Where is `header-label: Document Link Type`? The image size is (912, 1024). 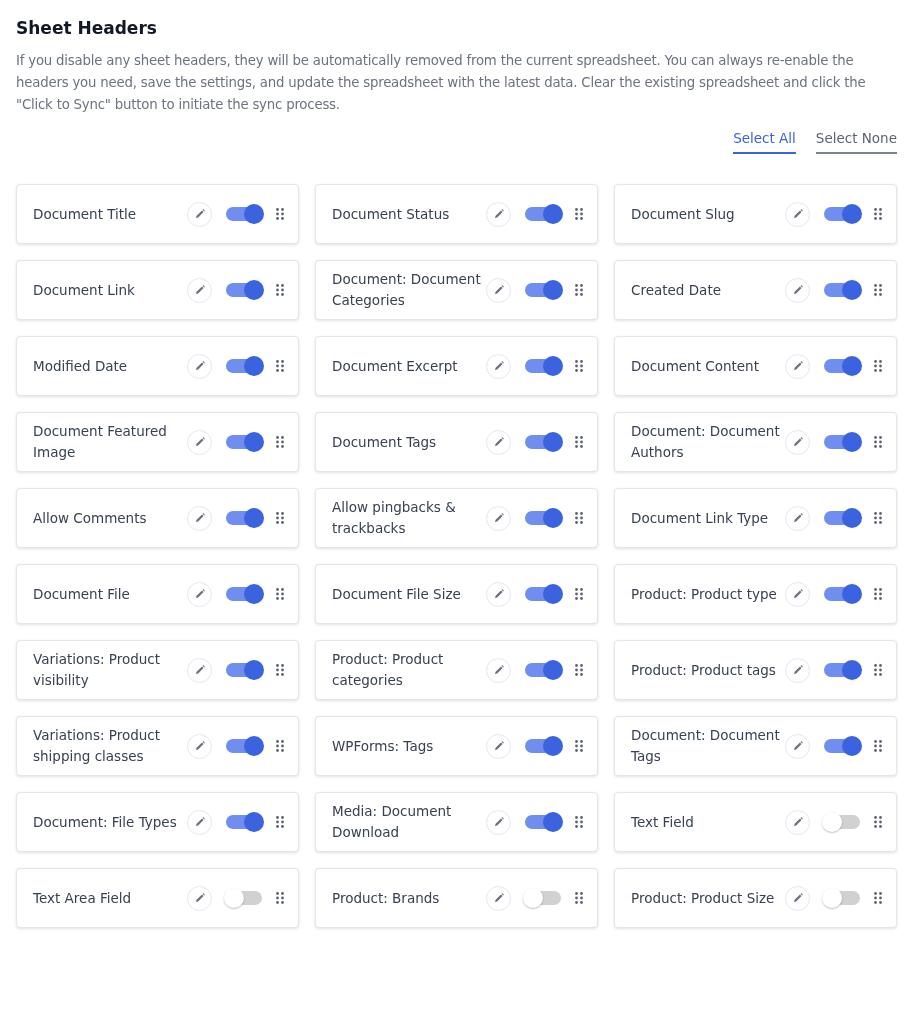
header-label: Document Link Type is located at coordinates (700, 518).